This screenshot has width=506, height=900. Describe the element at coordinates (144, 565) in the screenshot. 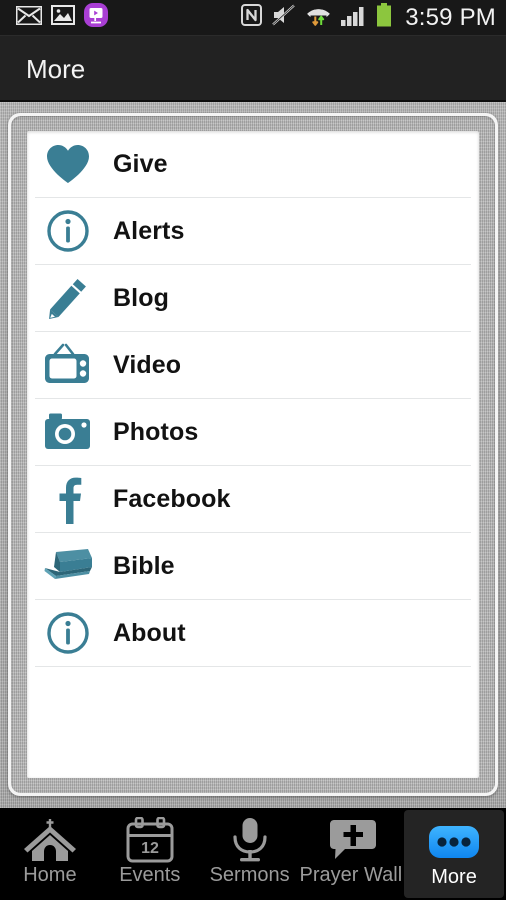

I see `menu-item-label: Bible` at that location.